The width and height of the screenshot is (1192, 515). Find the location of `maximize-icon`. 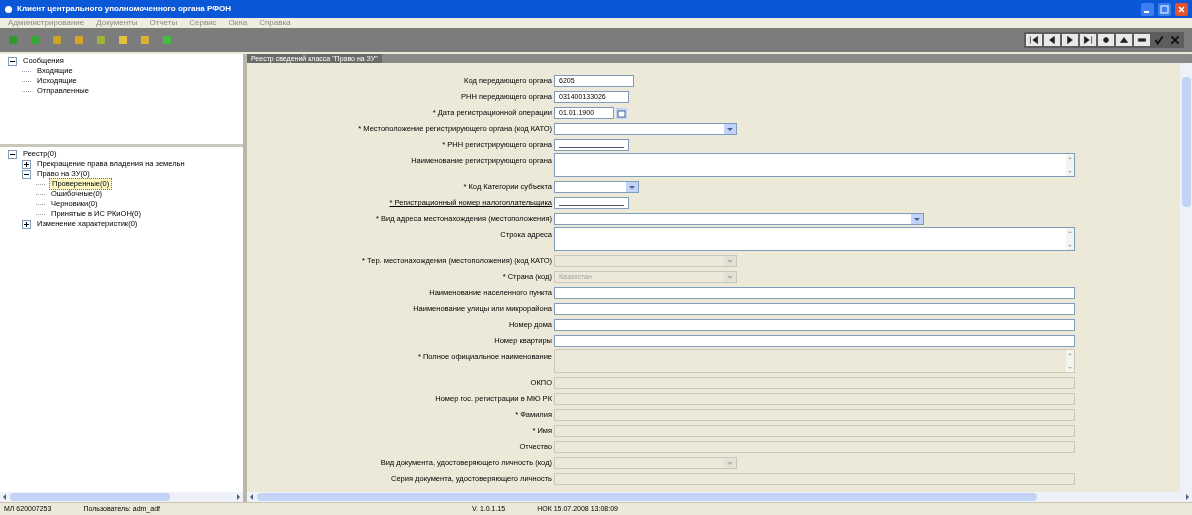

maximize-icon is located at coordinates (1164, 9).